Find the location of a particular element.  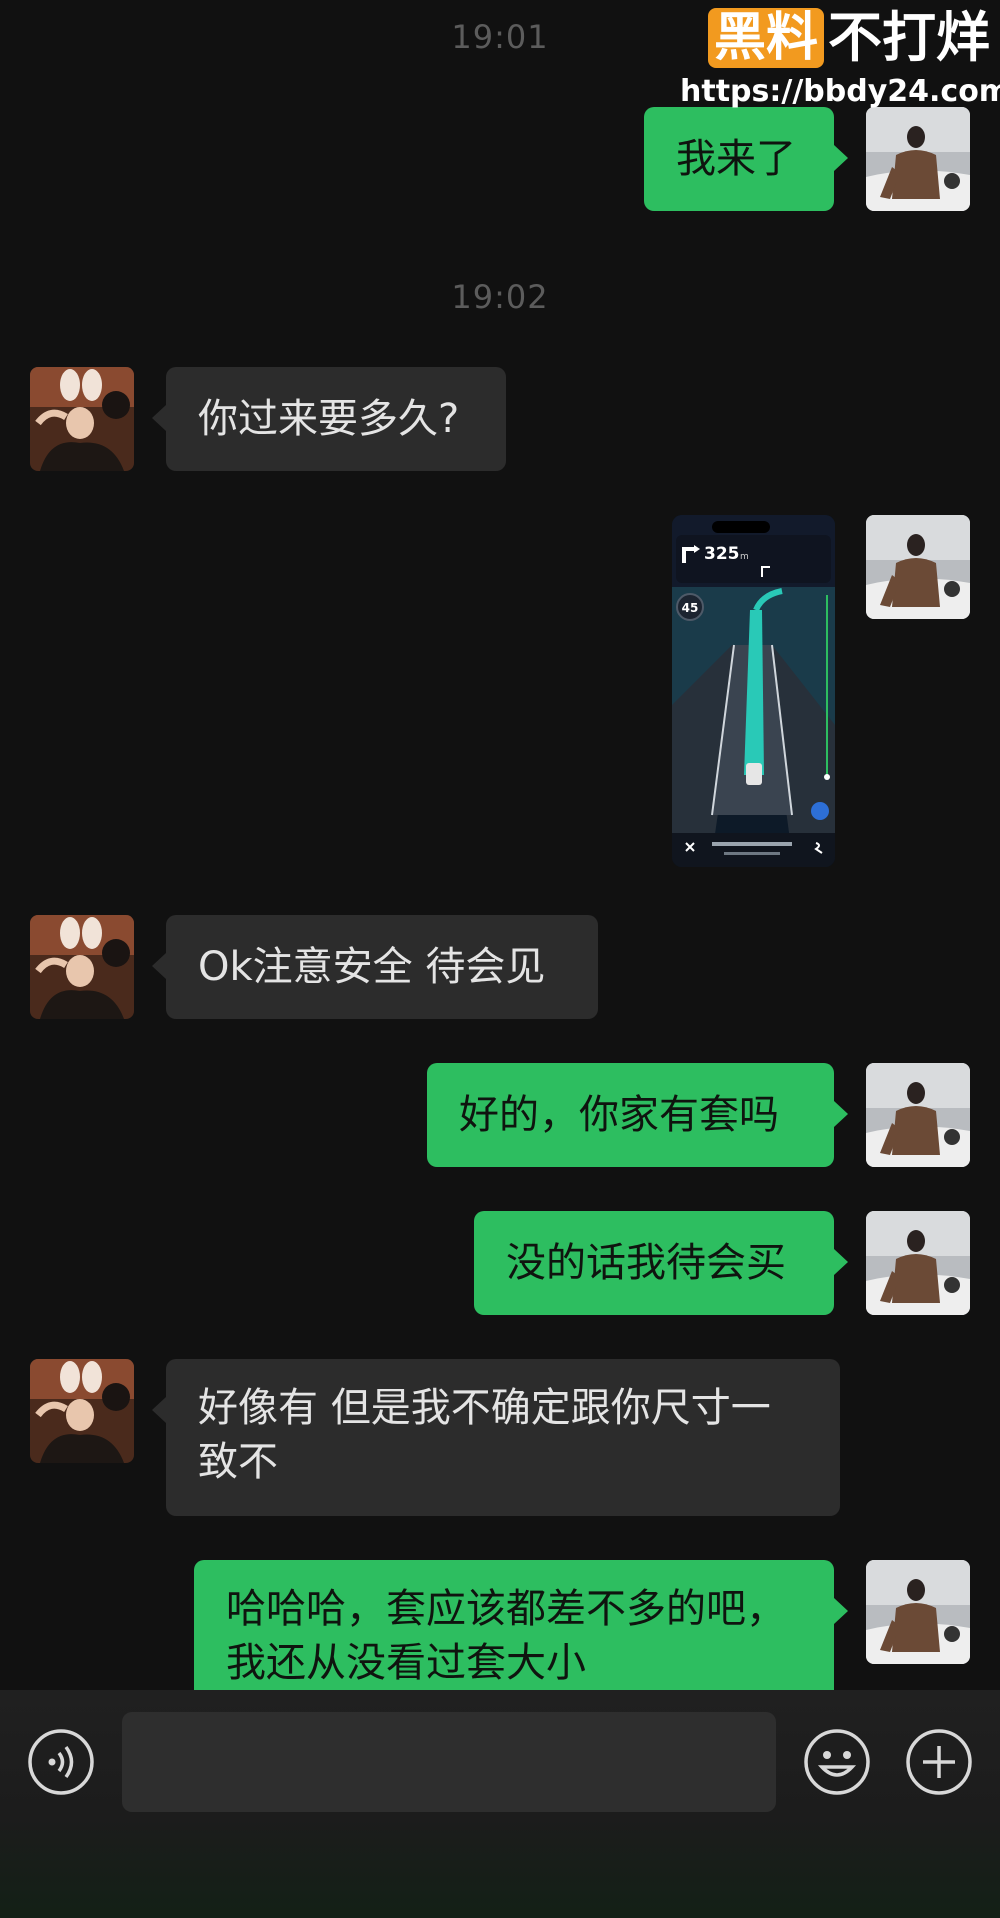

message-bubble-incoming: Ok注意安全 待会见 is located at coordinates (375, 967).